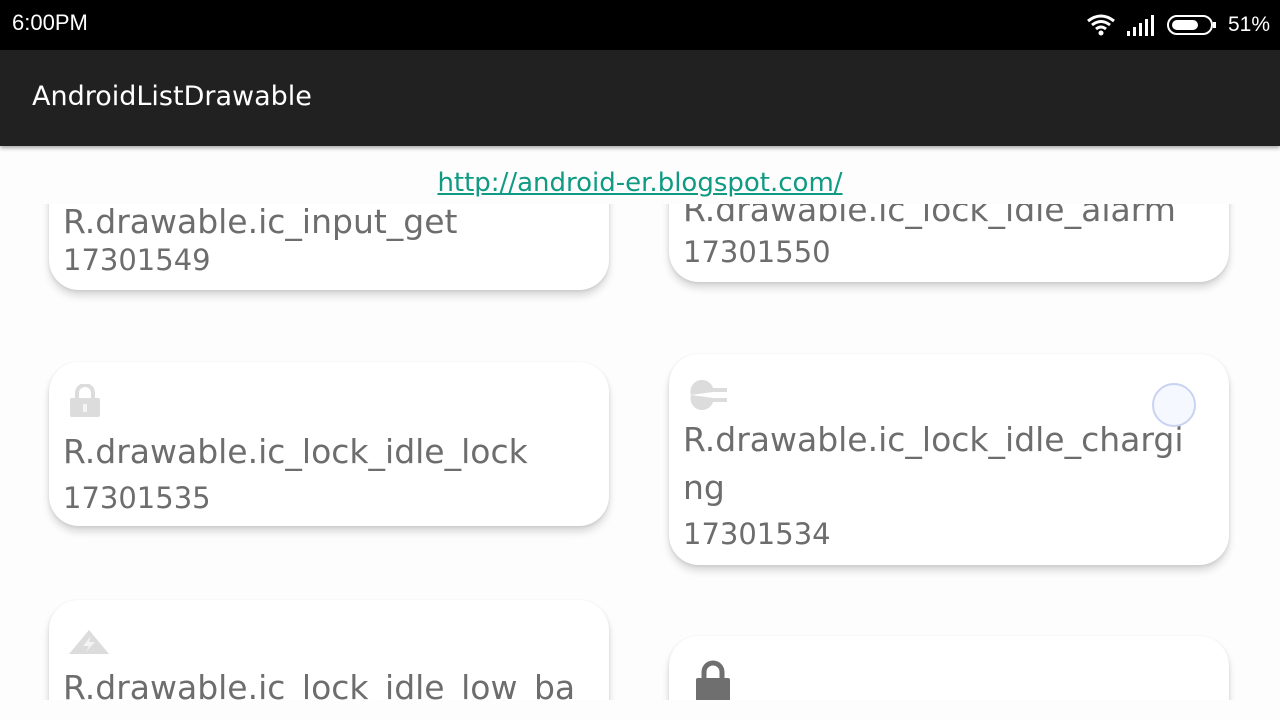  What do you see at coordinates (172, 96) in the screenshot?
I see `app-title: AndroidListDrawable` at bounding box center [172, 96].